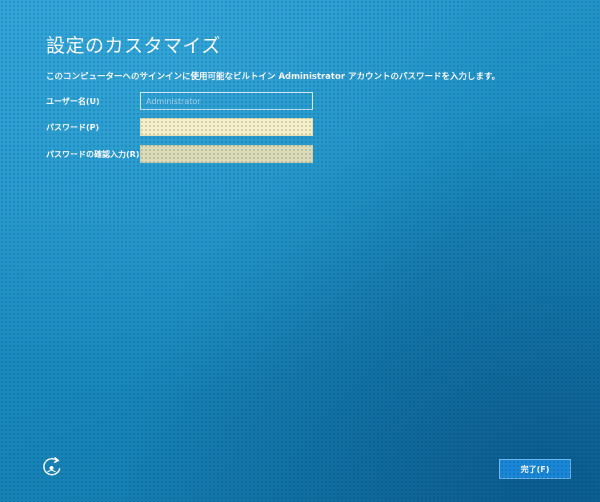 Image resolution: width=600 pixels, height=502 pixels. Describe the element at coordinates (133, 46) in the screenshot. I see `page-title: 設定のカスタマイズ` at that location.